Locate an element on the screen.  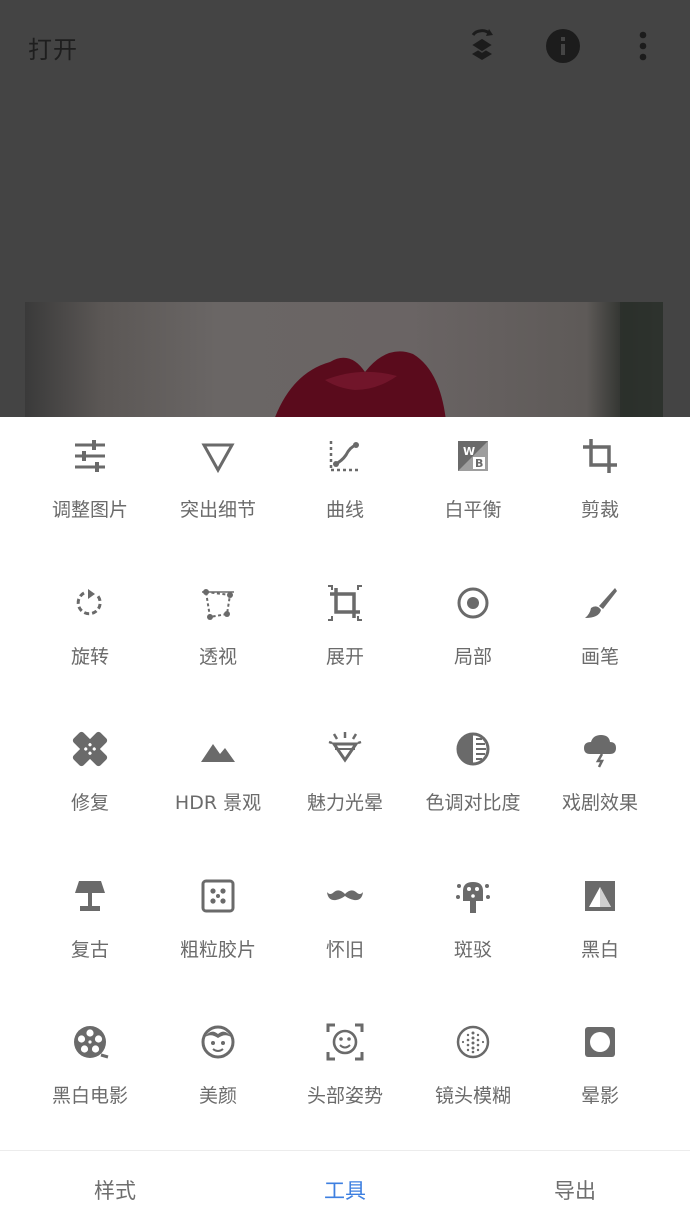
tool-face-enhance: 美颜 is located at coordinates (218, 1076).